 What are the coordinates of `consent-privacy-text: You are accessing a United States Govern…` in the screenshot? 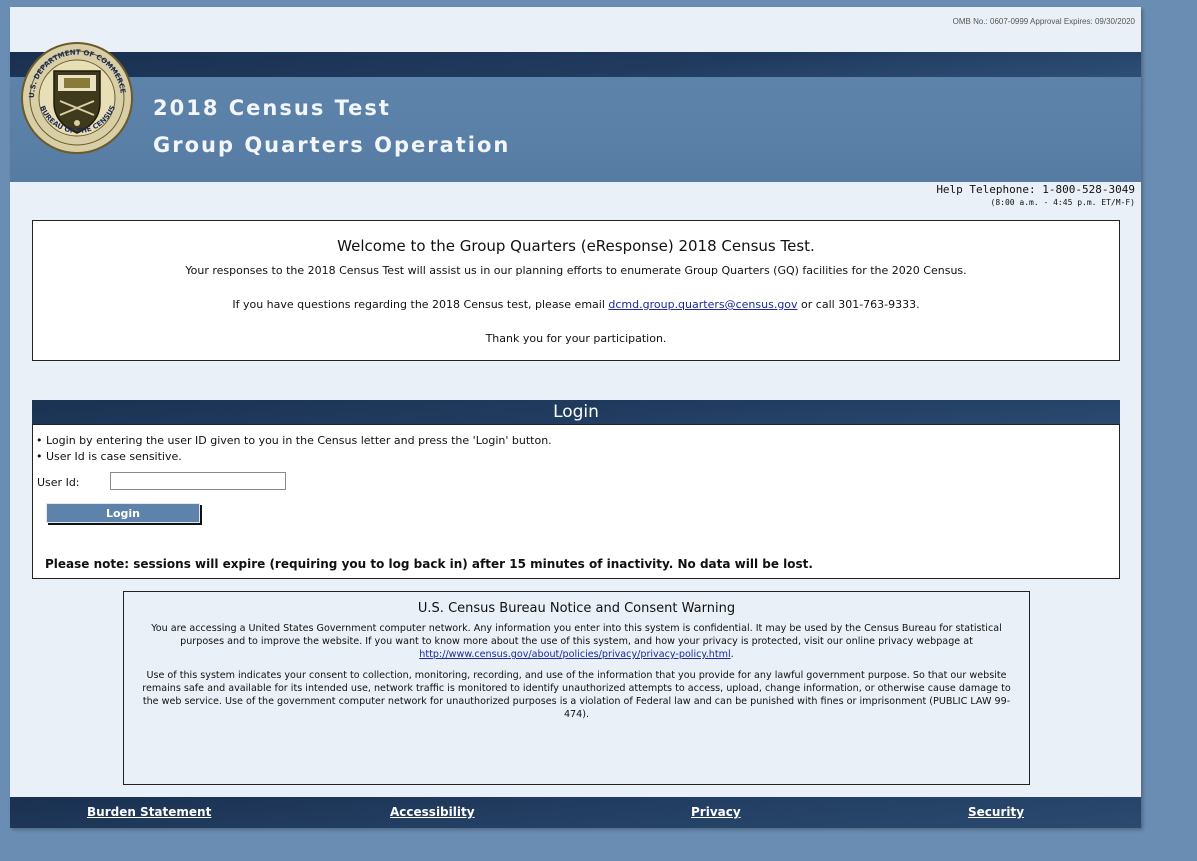 It's located at (576, 635).